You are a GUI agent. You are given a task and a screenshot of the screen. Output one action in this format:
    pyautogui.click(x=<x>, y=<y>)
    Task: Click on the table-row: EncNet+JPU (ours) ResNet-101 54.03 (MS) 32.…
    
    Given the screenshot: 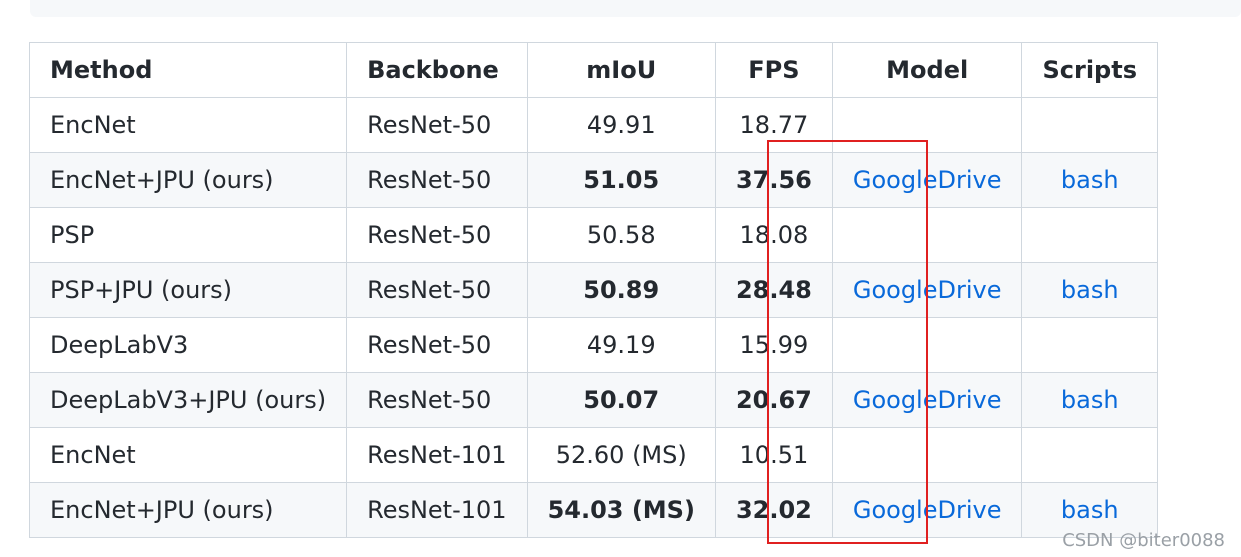 What is the action you would take?
    pyautogui.click(x=593, y=510)
    